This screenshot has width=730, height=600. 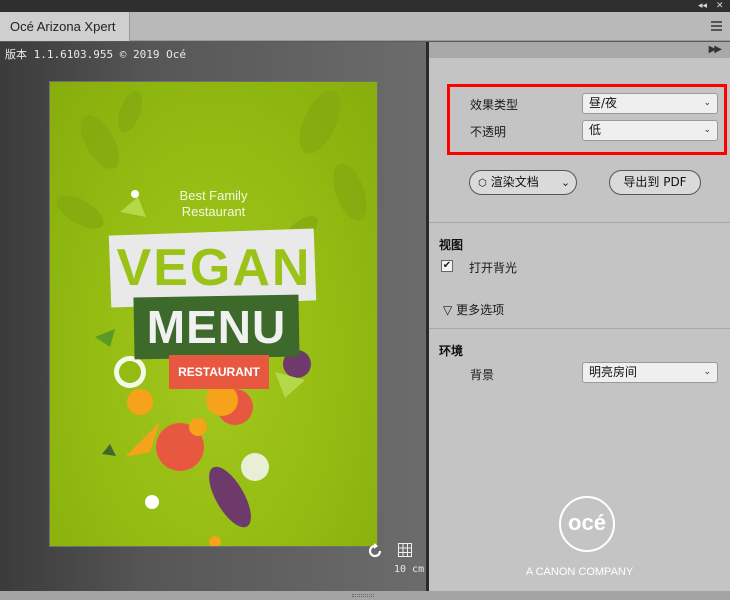 What do you see at coordinates (95, 54) in the screenshot?
I see `version-label: 版本 1.1.6103.955 © 2019 Océ` at bounding box center [95, 54].